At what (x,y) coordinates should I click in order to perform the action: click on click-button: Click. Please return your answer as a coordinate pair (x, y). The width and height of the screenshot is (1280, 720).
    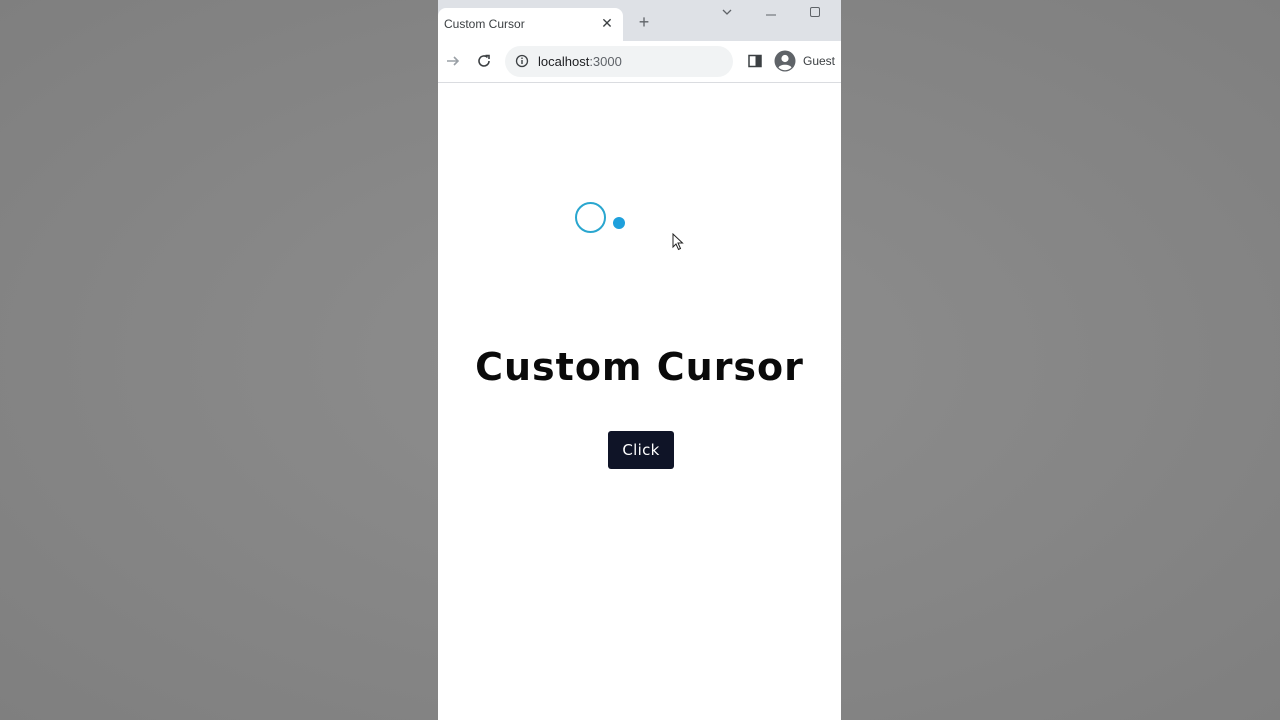
    Looking at the image, I should click on (641, 450).